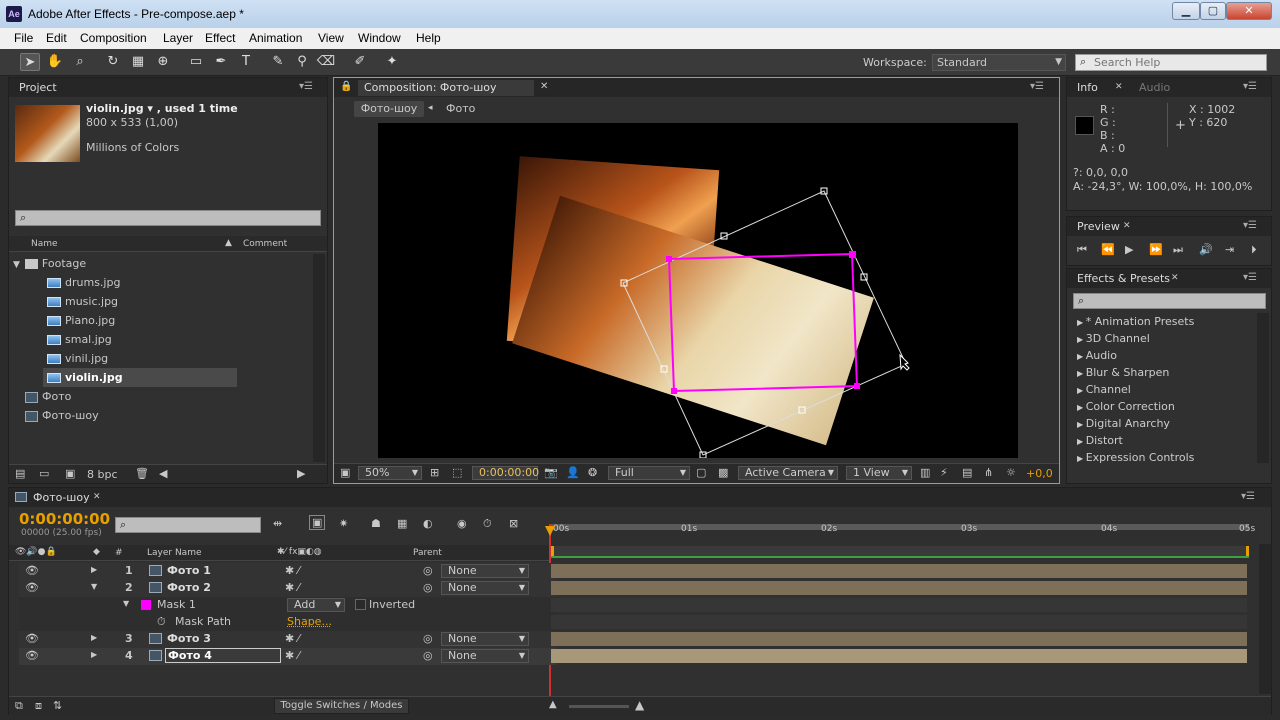 This screenshot has height=720, width=1280. What do you see at coordinates (81, 320) in the screenshot?
I see `list-item: Piano.jpg` at bounding box center [81, 320].